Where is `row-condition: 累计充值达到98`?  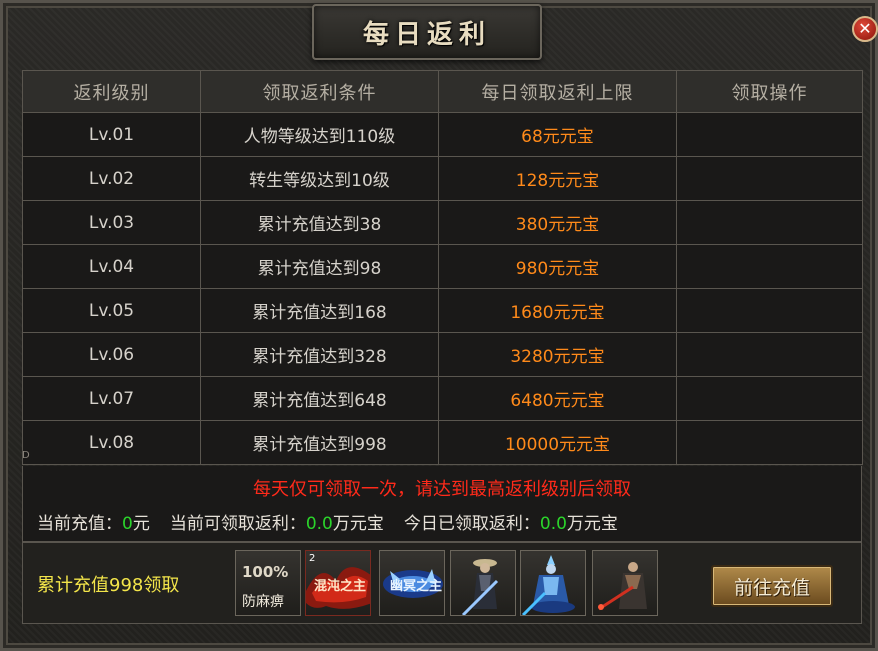
row-condition: 累计充值达到98 is located at coordinates (319, 266).